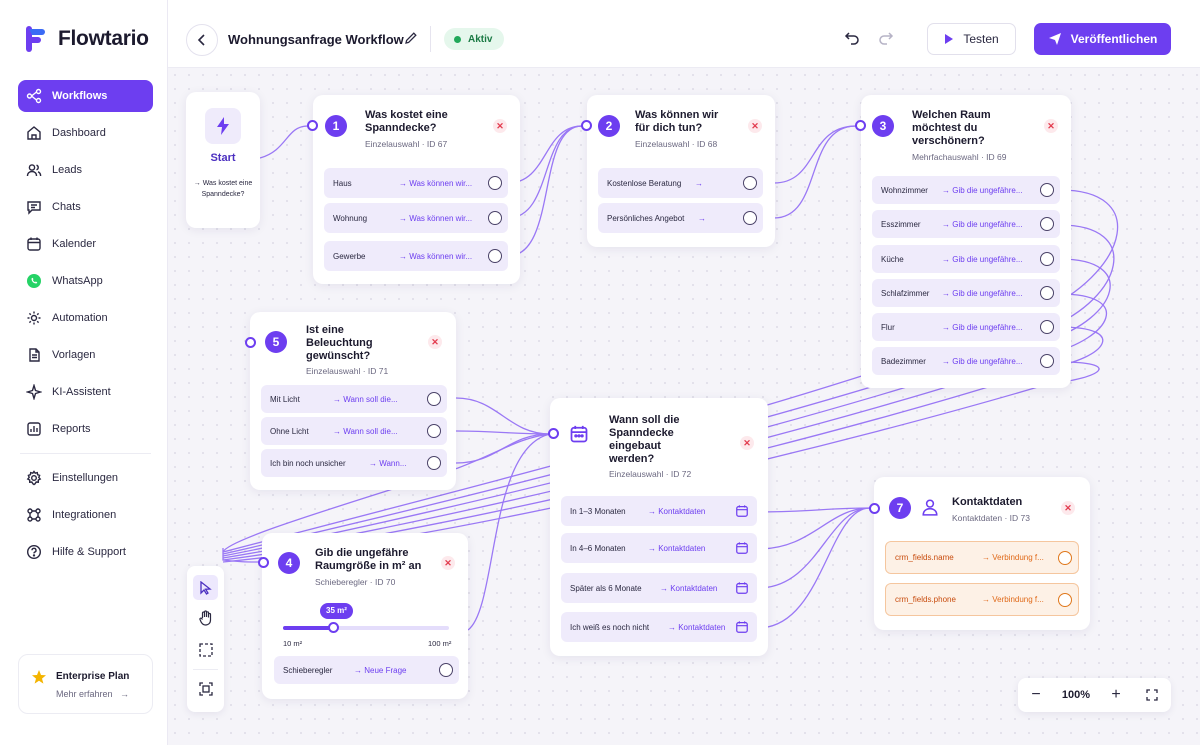  I want to click on sidebar-item-vorlagen: Vorlagen, so click(85, 355).